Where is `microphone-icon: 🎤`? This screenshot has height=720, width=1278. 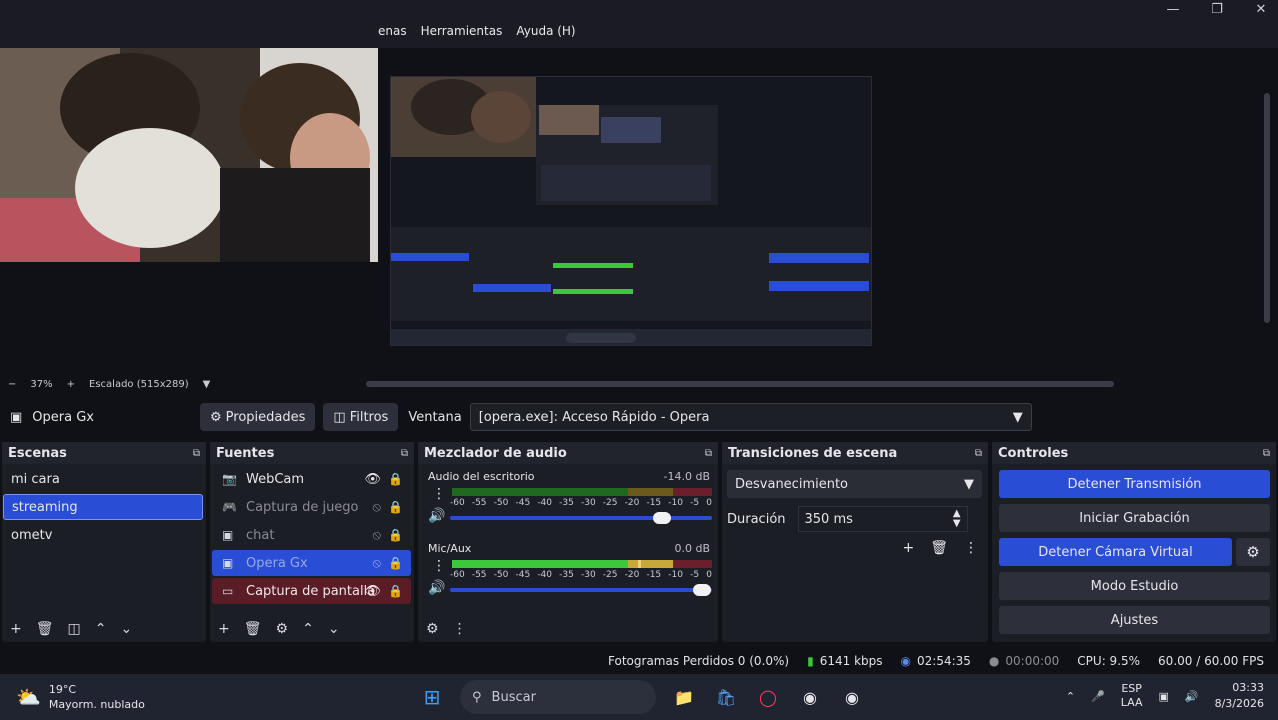
microphone-icon: 🎤 is located at coordinates (1098, 696).